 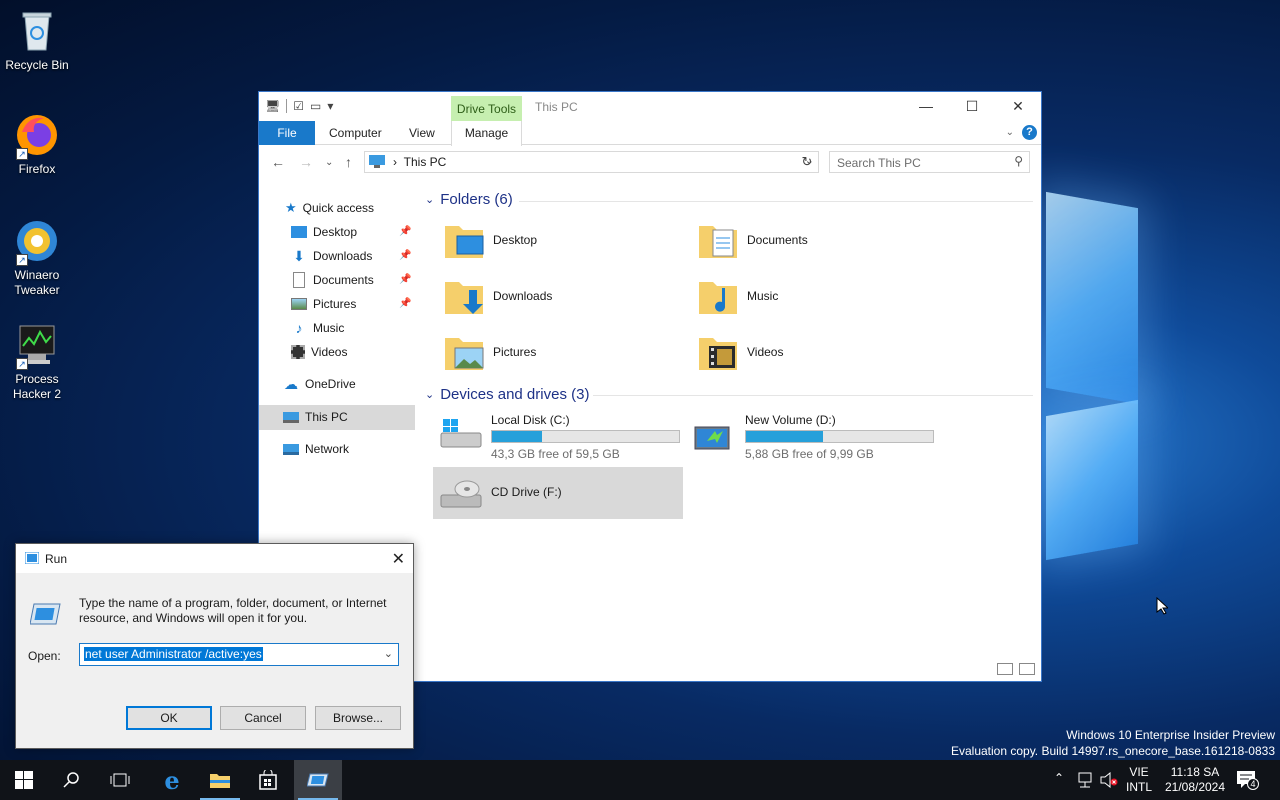 I want to click on open-label: Open:, so click(x=44, y=656).